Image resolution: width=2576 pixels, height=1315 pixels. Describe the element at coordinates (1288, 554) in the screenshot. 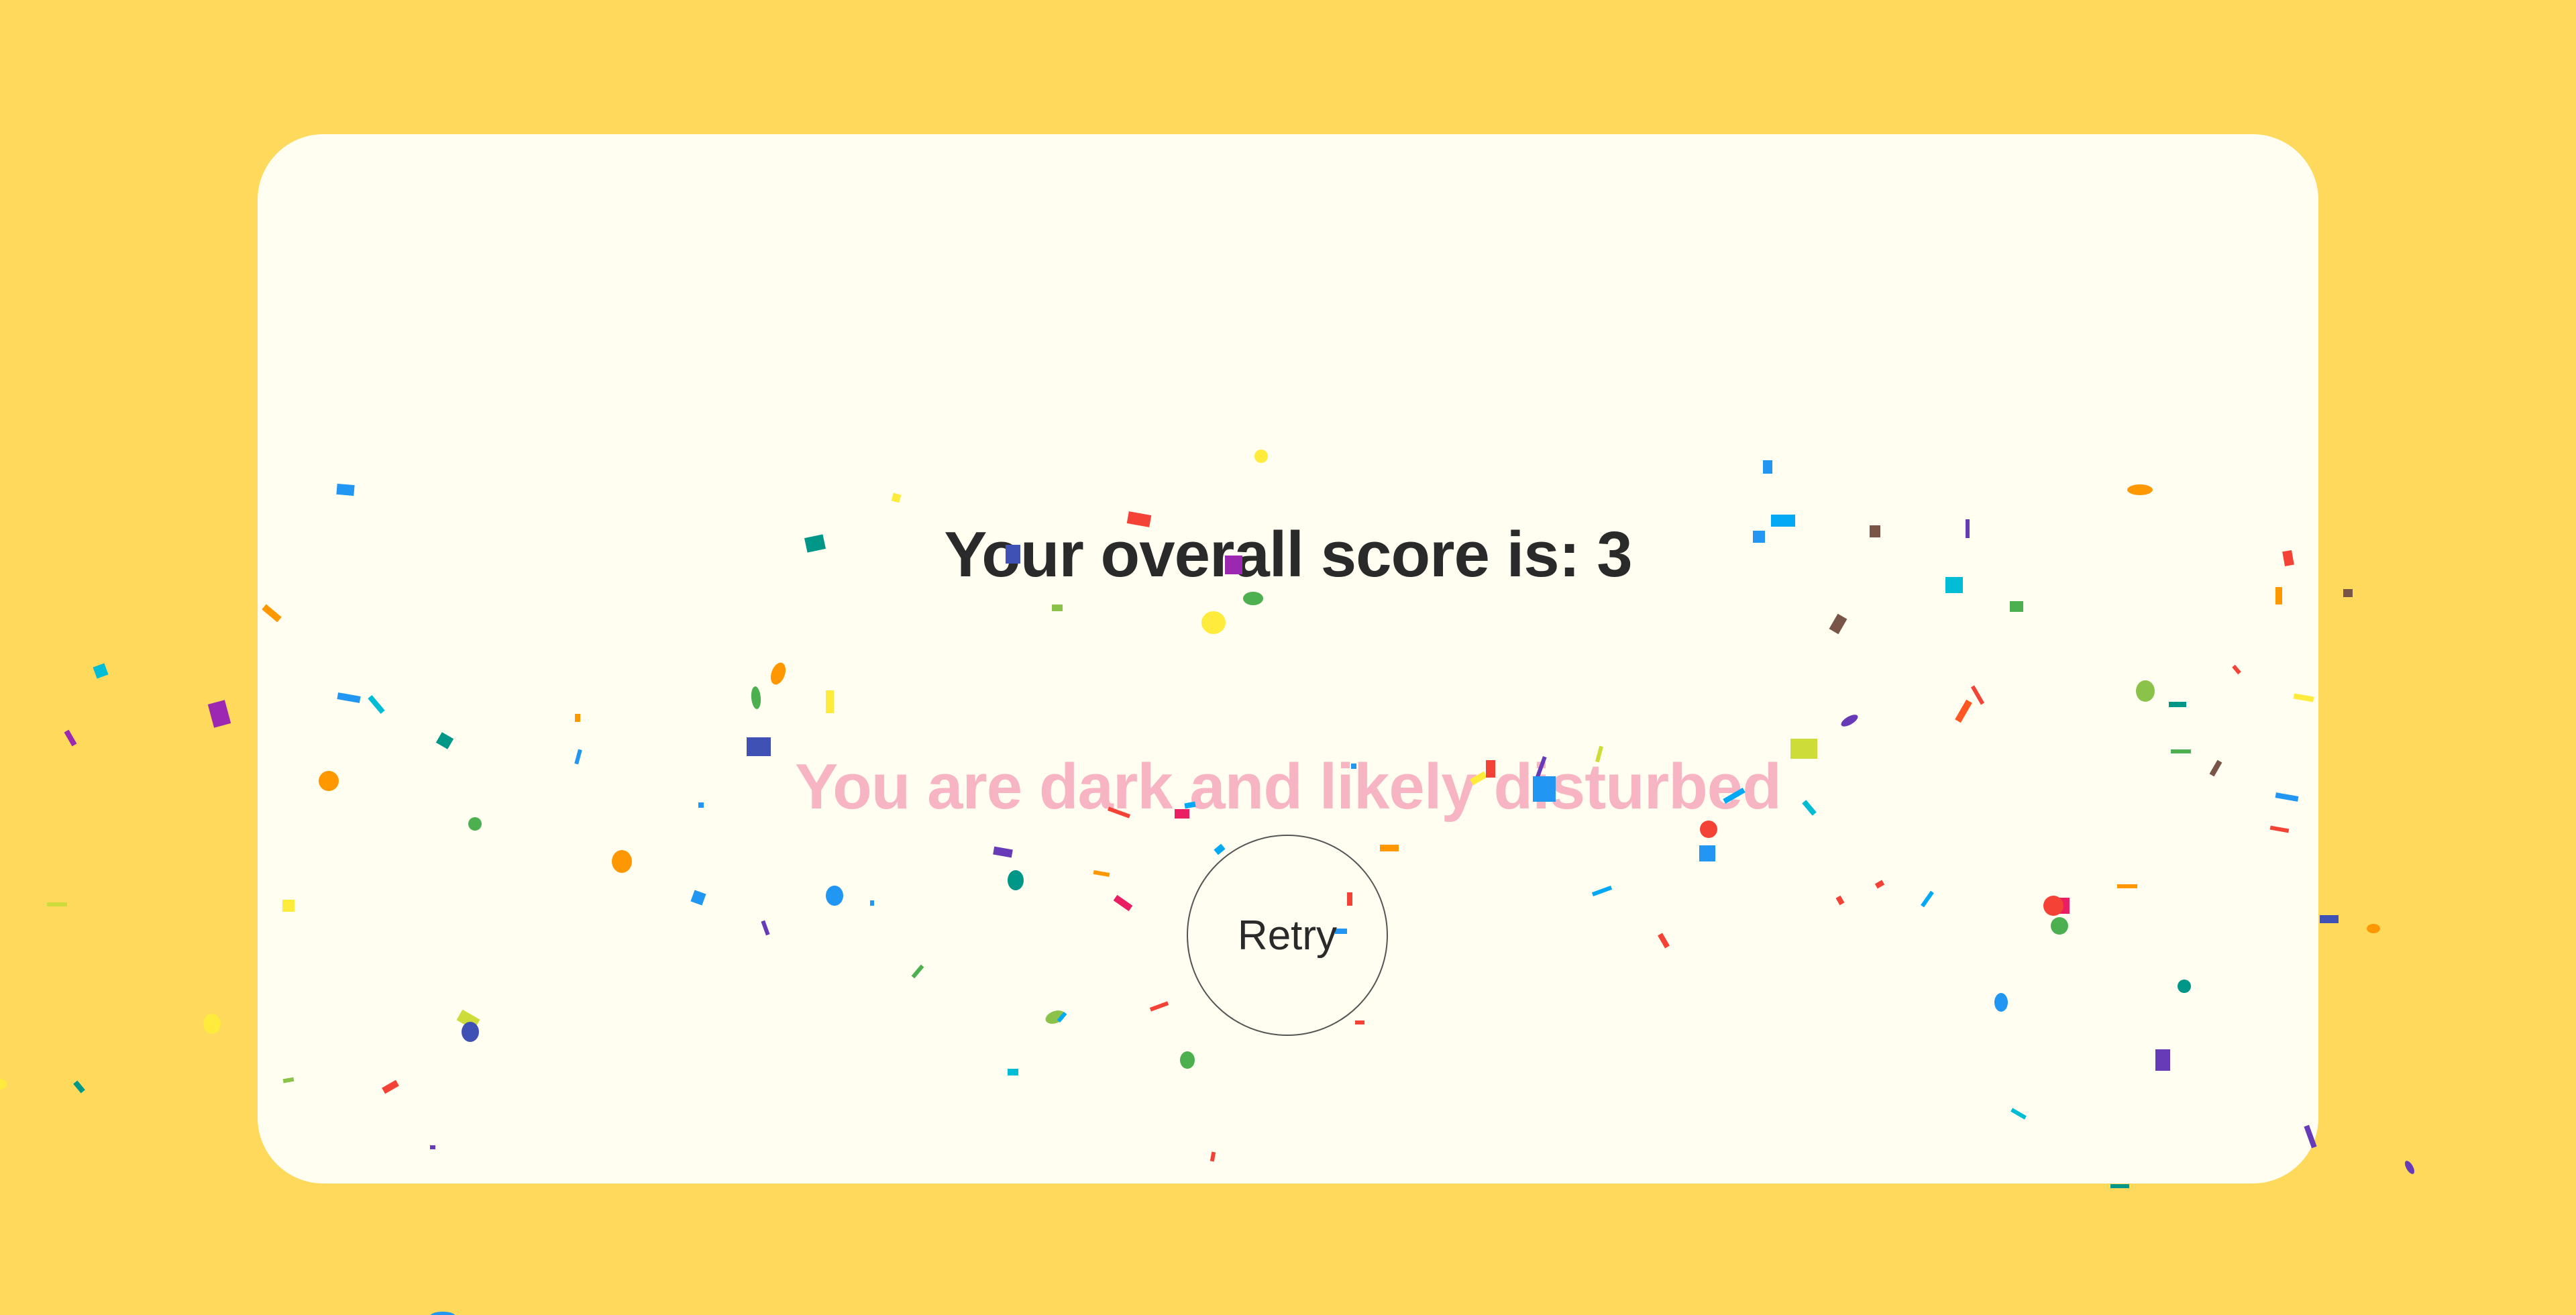

I see `score-heading: Your overall score is: 3` at that location.